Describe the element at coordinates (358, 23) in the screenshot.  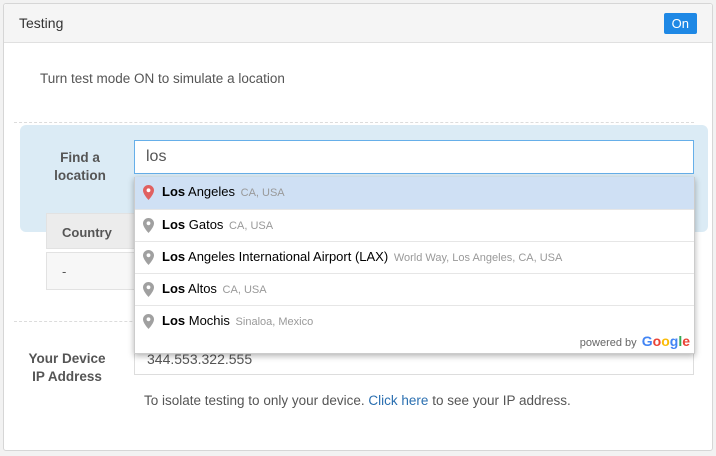
I see `panel-header: Testing On` at that location.